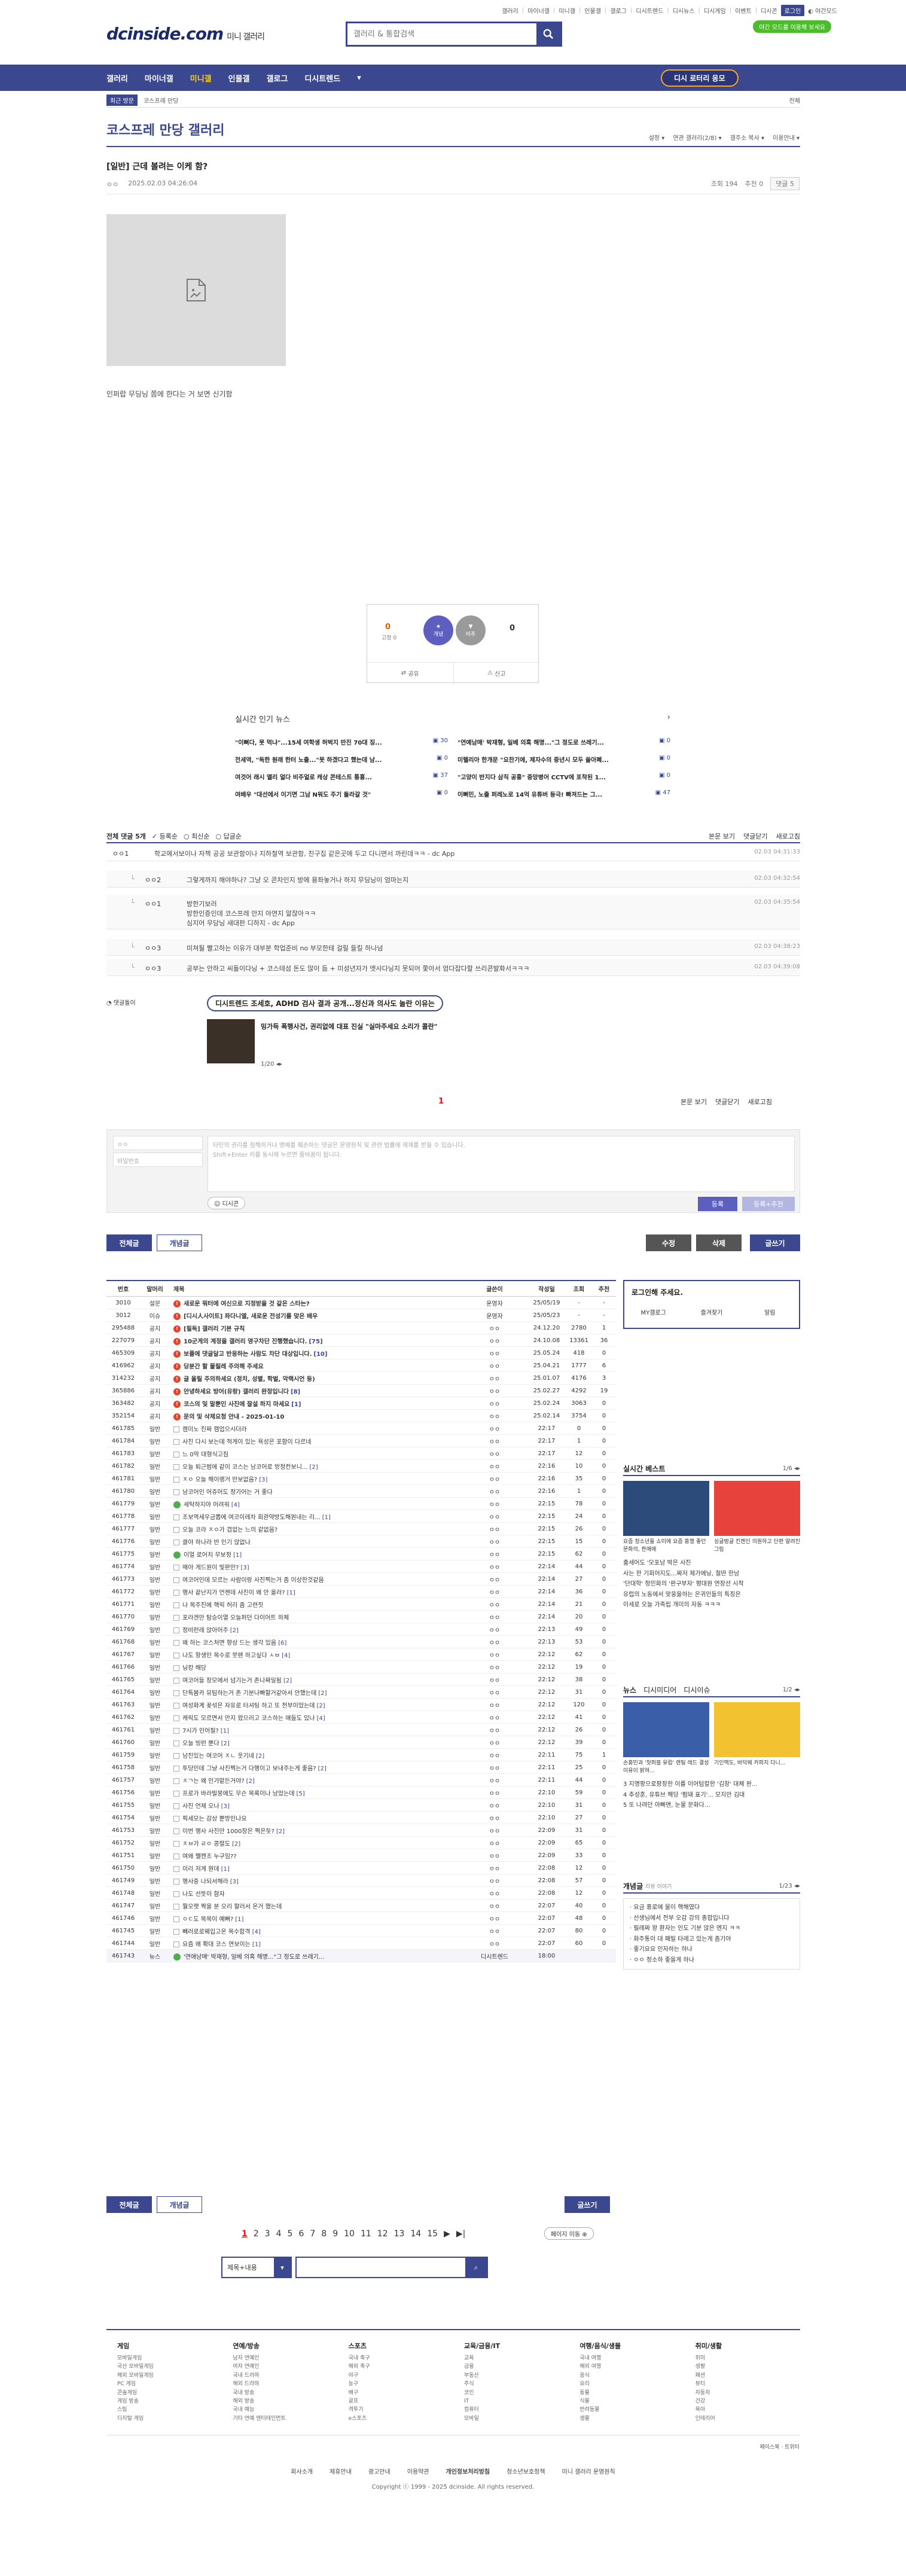 The height and width of the screenshot is (2576, 906). I want to click on post-title-text: 포라겐만 탐승이열 오늘퍼던 다이어트 하체, so click(235, 1618).